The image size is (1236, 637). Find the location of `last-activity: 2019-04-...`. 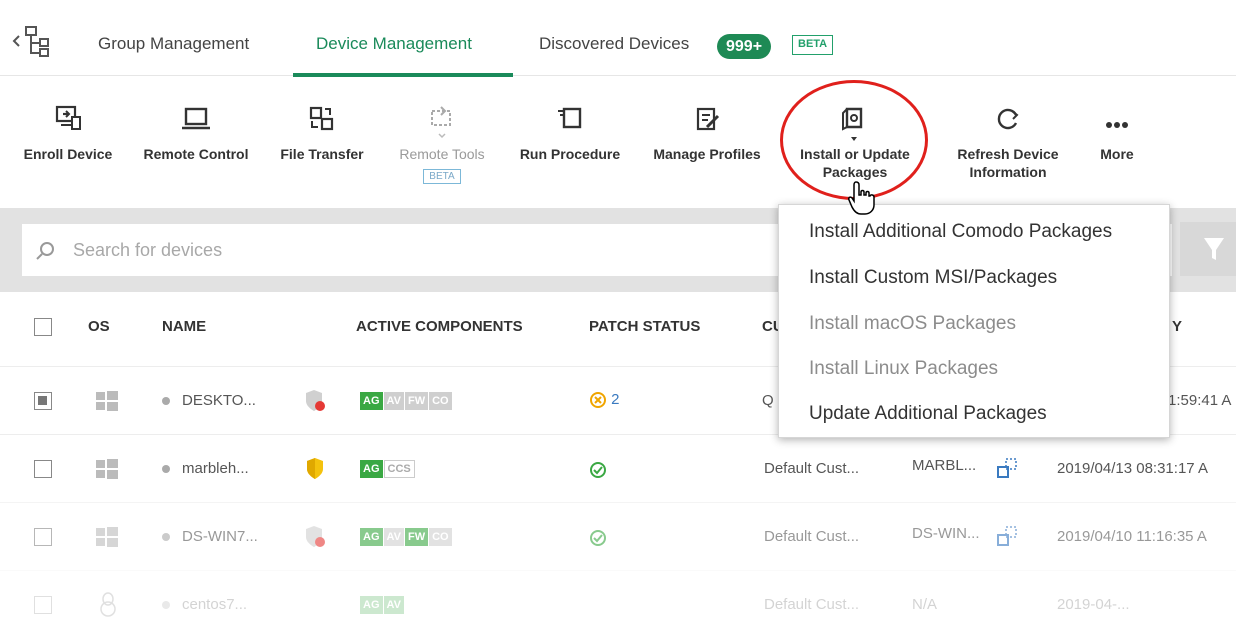

last-activity: 2019-04-... is located at coordinates (1093, 604).